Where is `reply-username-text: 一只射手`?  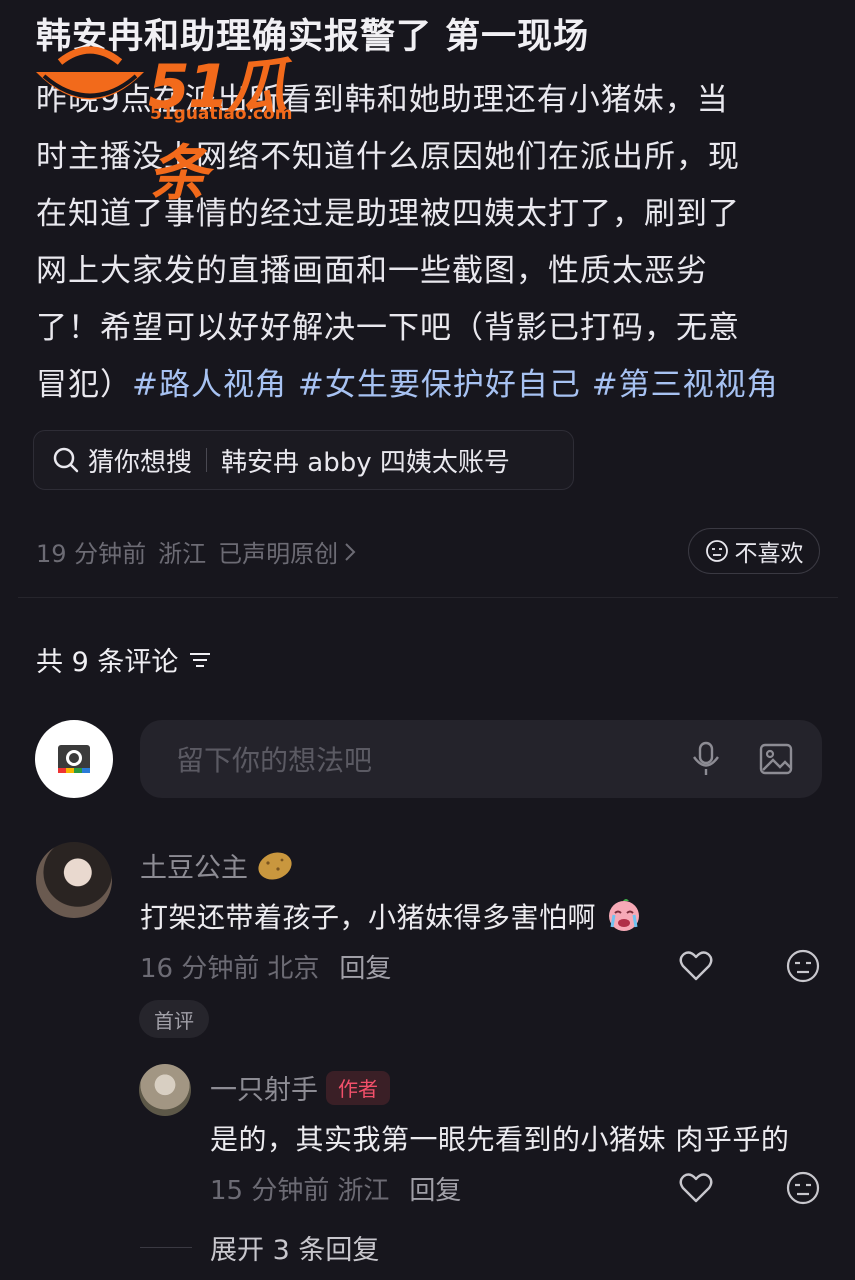 reply-username-text: 一只射手 is located at coordinates (264, 1090).